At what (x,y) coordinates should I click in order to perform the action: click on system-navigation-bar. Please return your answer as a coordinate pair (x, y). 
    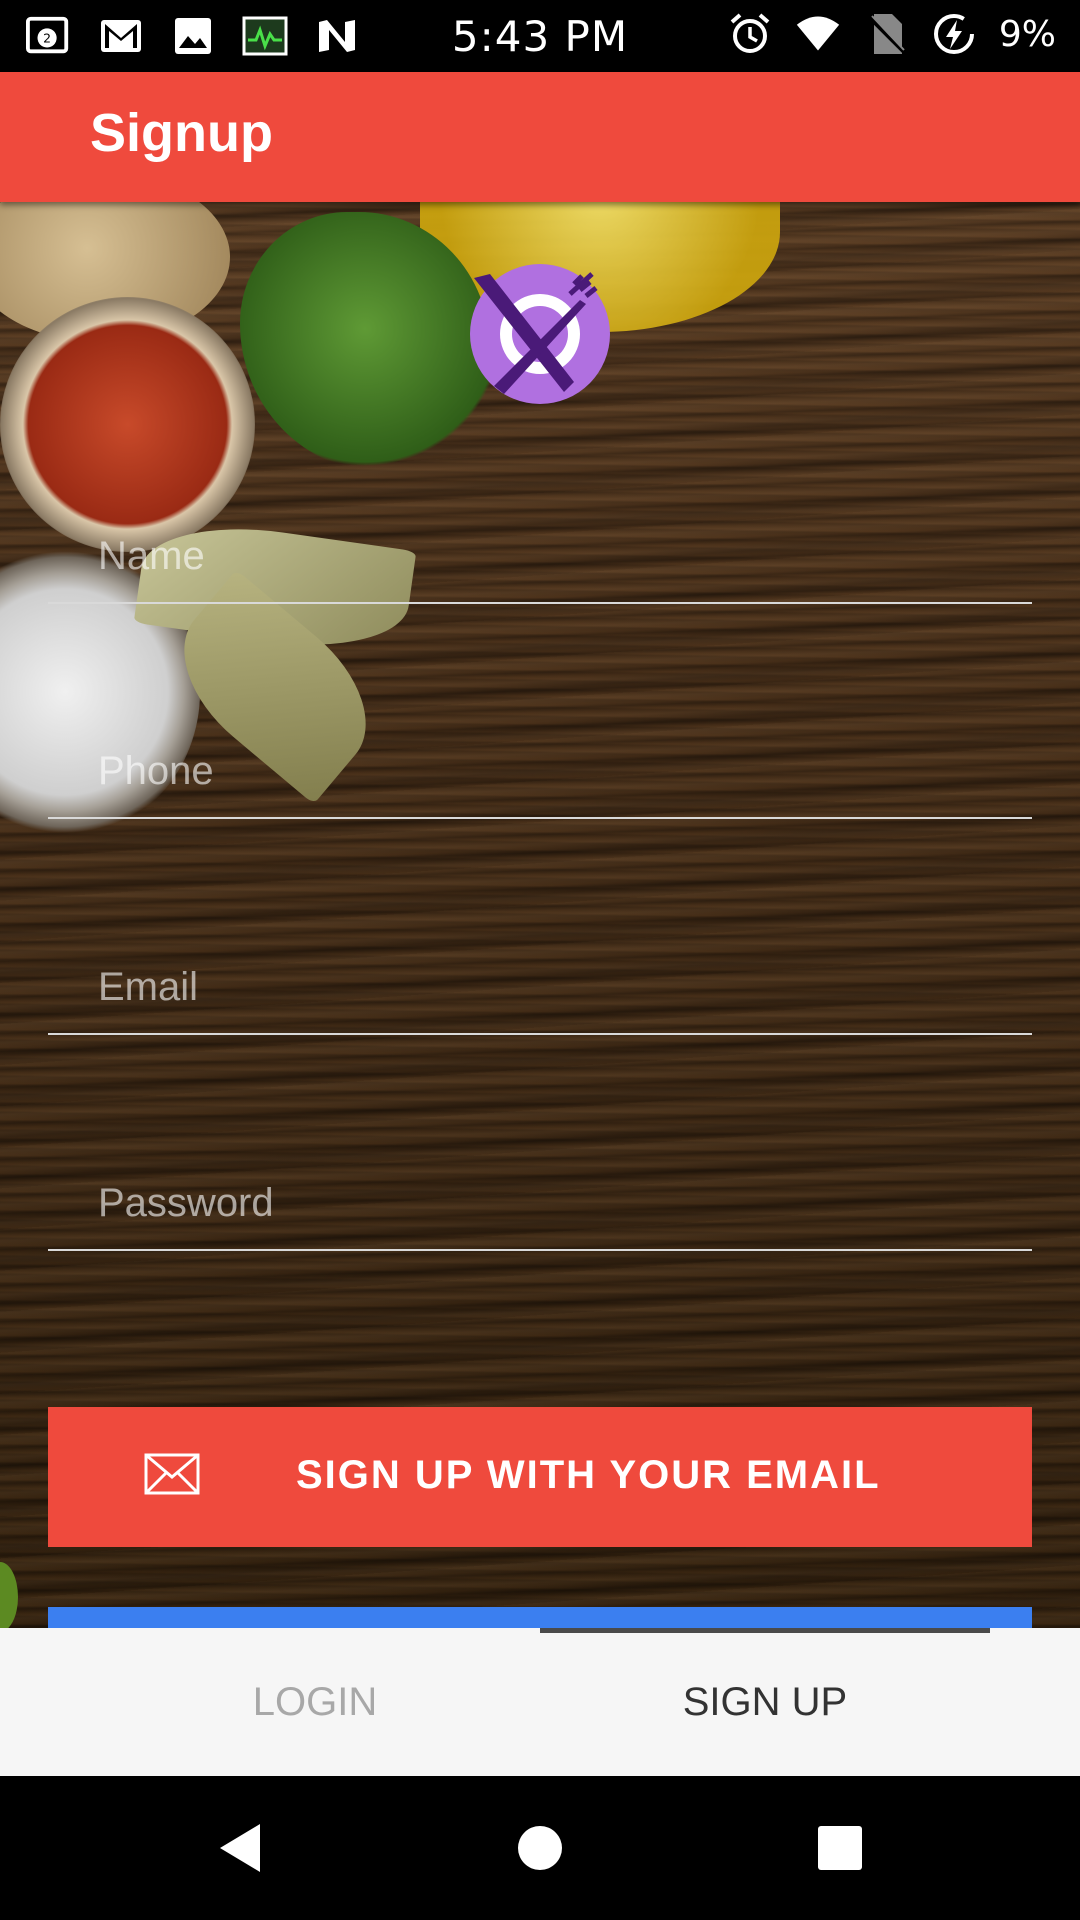
    Looking at the image, I should click on (540, 1848).